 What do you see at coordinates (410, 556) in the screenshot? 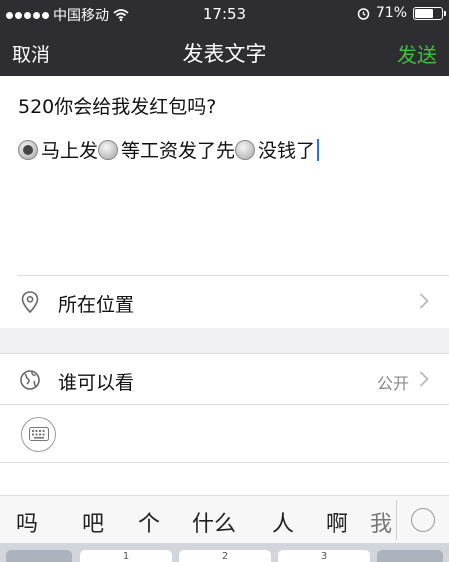
I see `key-delete` at bounding box center [410, 556].